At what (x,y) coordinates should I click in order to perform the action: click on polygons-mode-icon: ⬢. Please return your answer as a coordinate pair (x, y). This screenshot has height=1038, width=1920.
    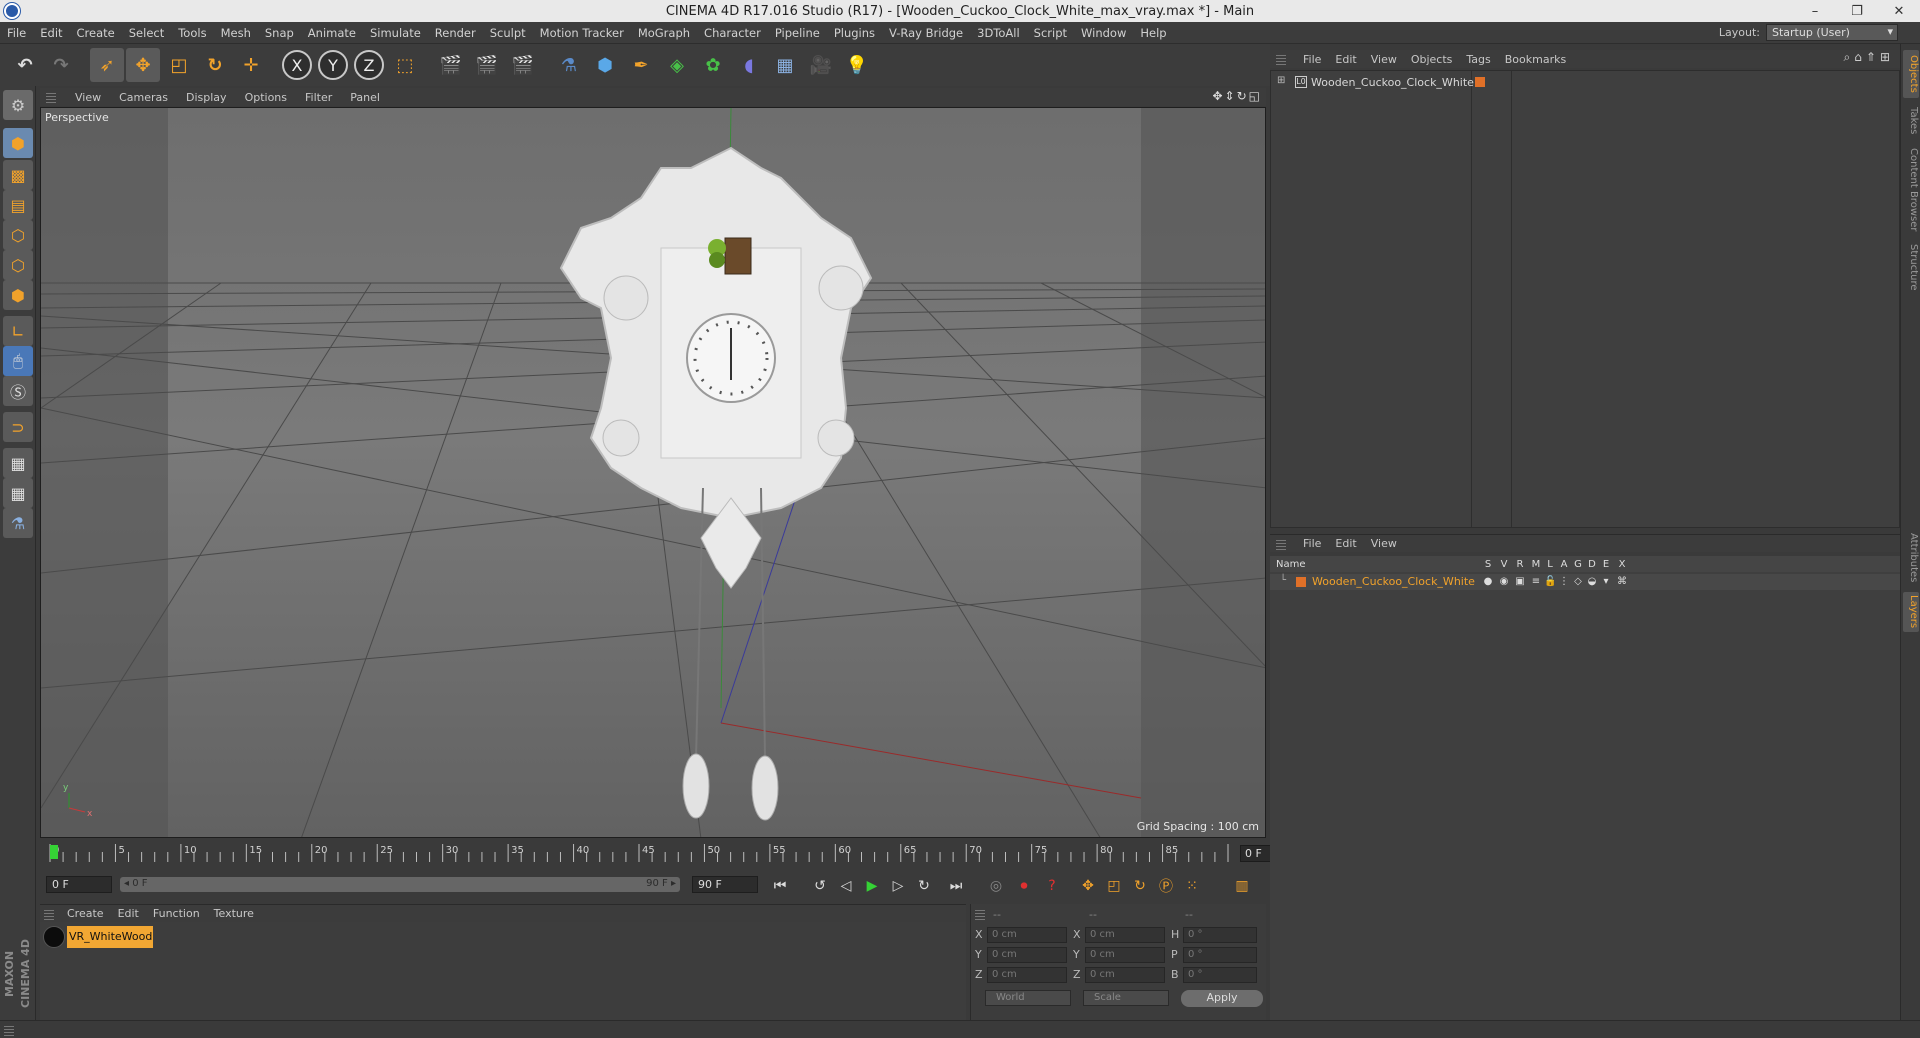
    Looking at the image, I should click on (18, 295).